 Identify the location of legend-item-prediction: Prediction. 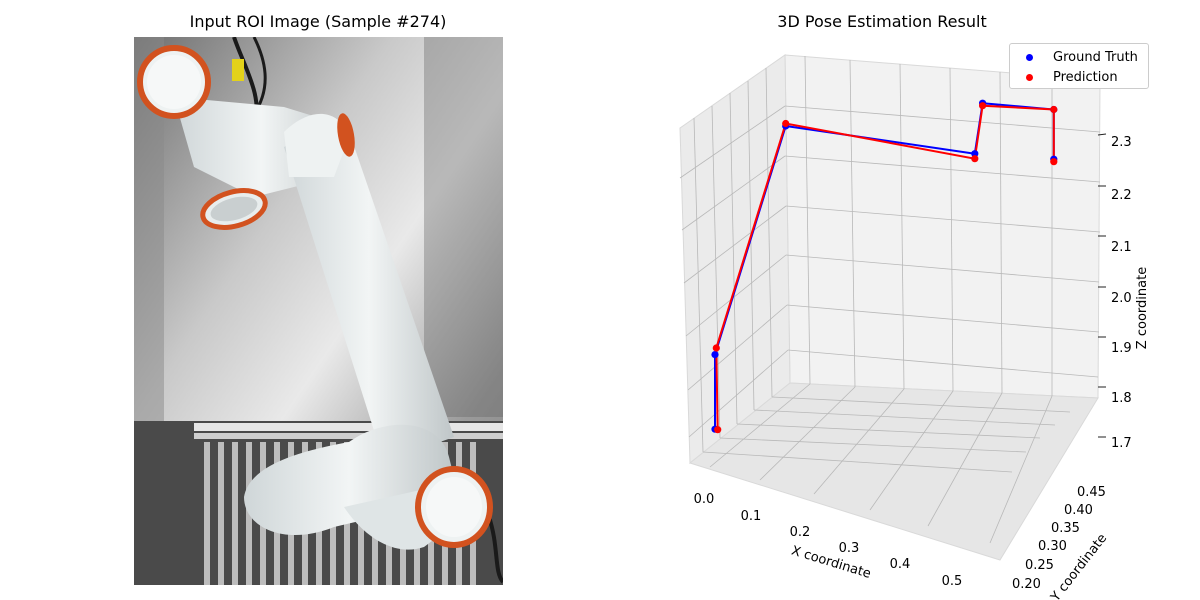
(1064, 77).